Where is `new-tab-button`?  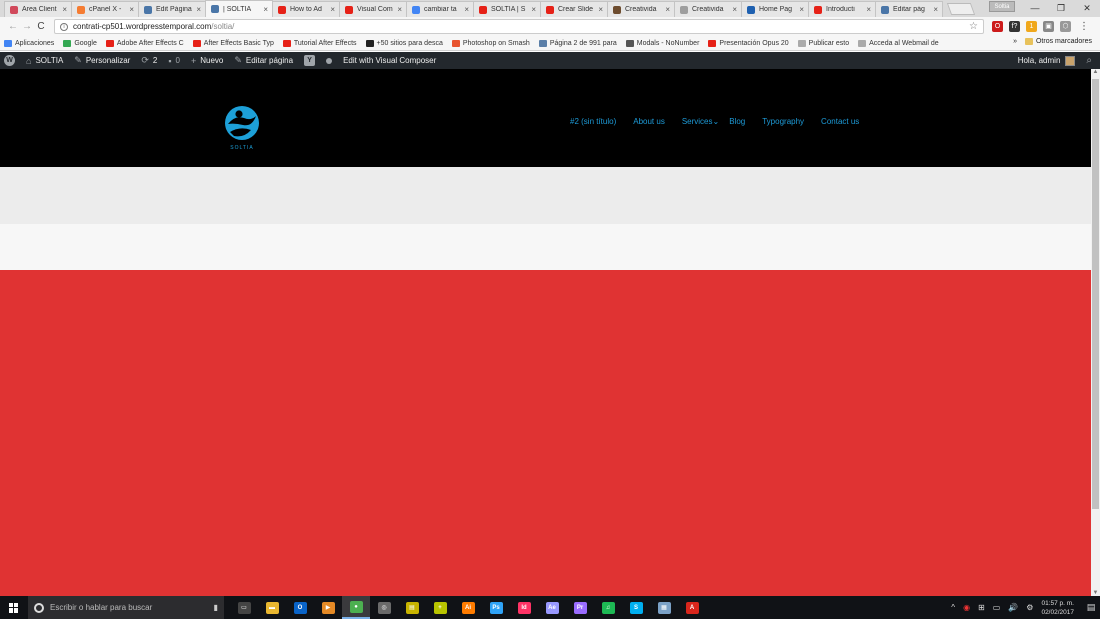 new-tab-button is located at coordinates (961, 9).